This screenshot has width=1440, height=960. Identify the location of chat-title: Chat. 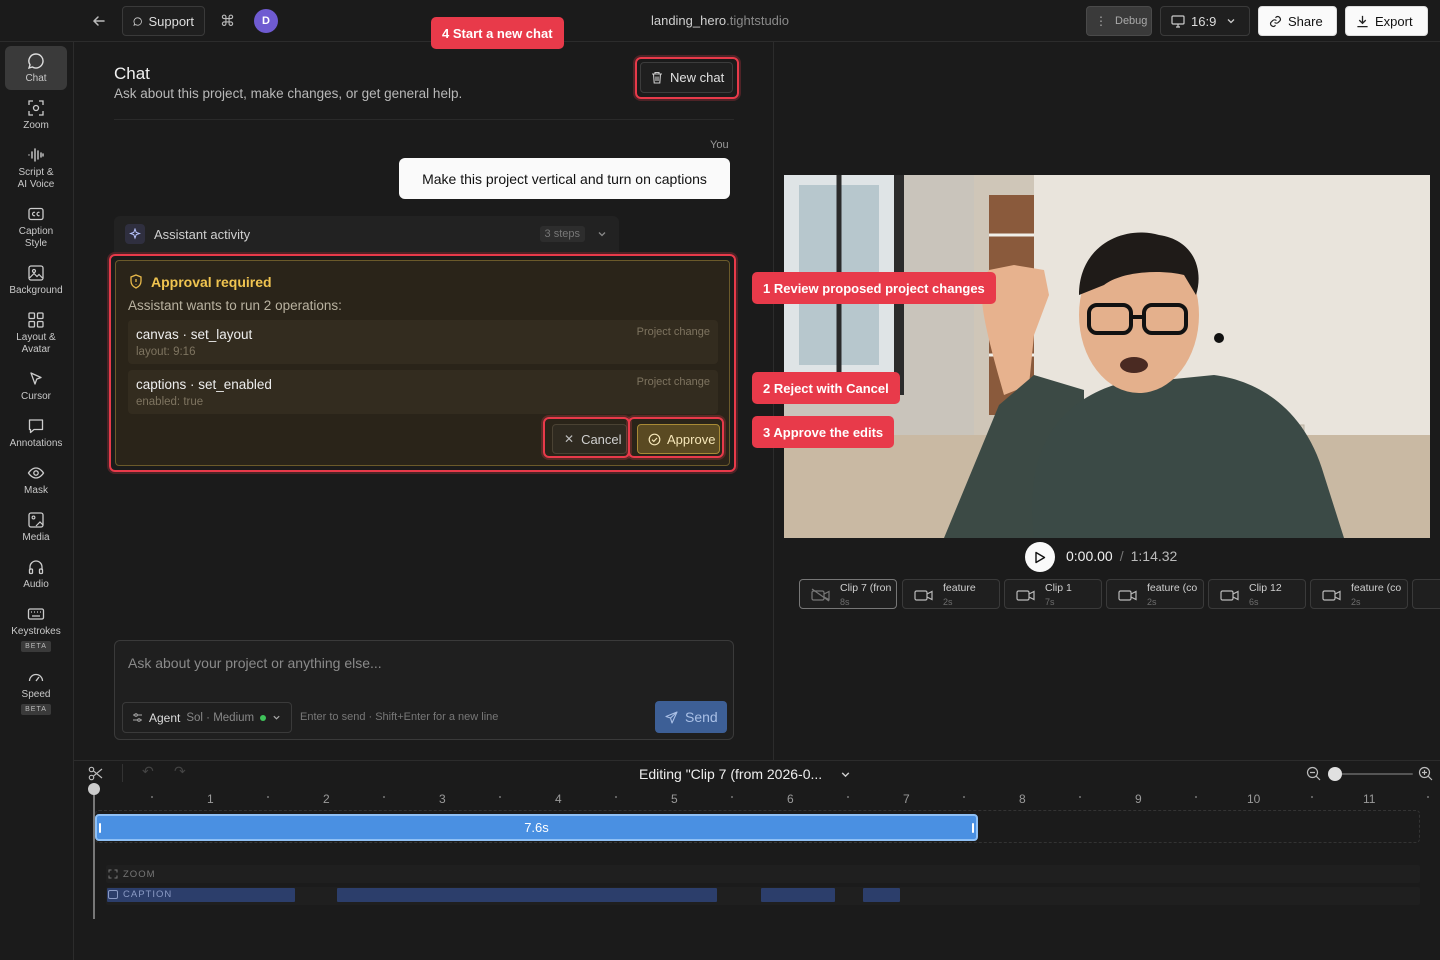
(132, 73).